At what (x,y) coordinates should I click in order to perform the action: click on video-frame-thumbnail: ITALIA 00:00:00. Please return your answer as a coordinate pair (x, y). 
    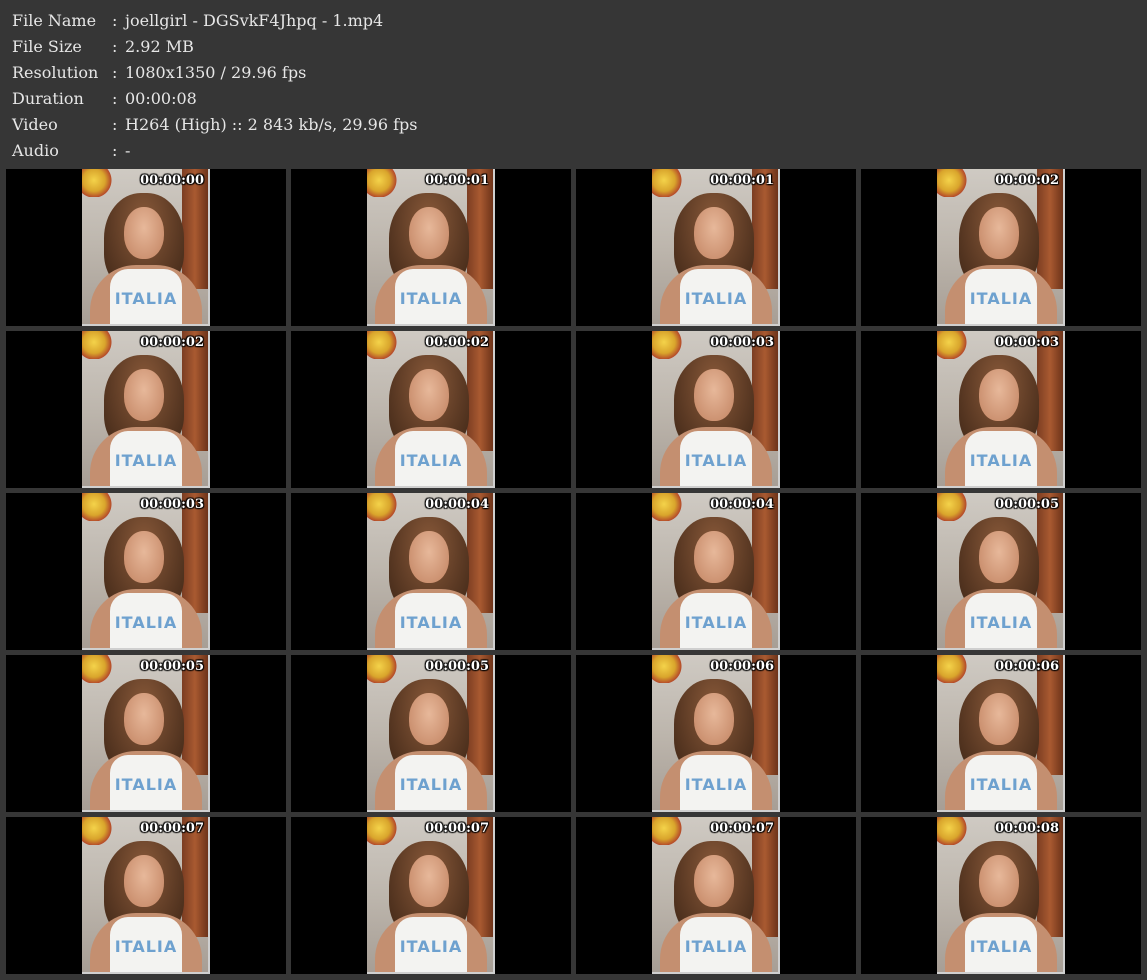
    Looking at the image, I should click on (146, 247).